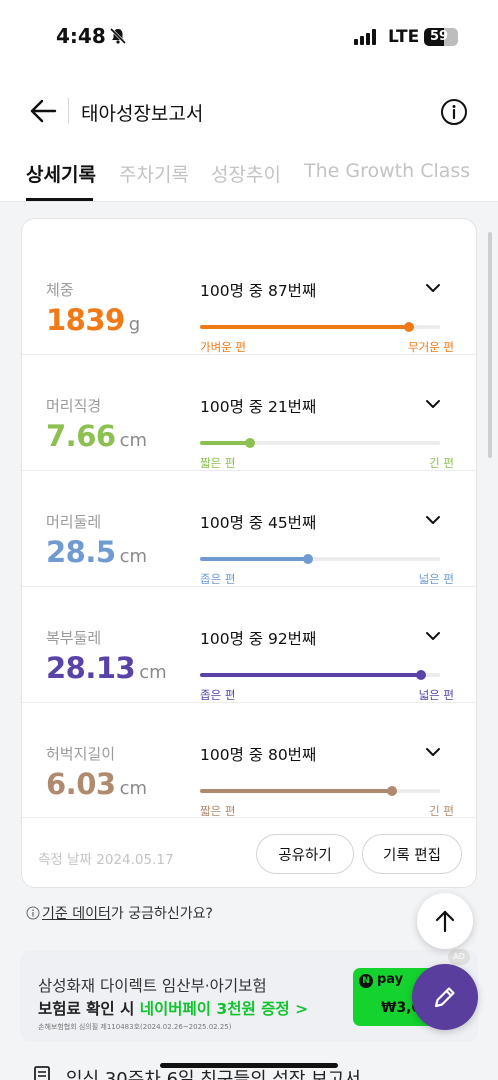 Image resolution: width=498 pixels, height=1080 pixels. Describe the element at coordinates (59, 199) in the screenshot. I see `active-tab-indicator` at that location.